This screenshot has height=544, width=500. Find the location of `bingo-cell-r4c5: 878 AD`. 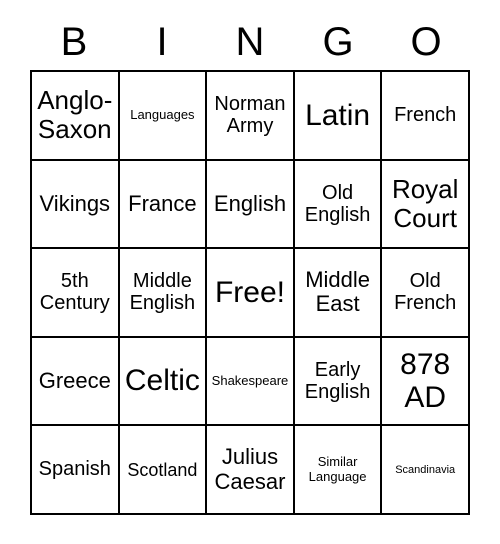

bingo-cell-r4c5: 878 AD is located at coordinates (426, 382).